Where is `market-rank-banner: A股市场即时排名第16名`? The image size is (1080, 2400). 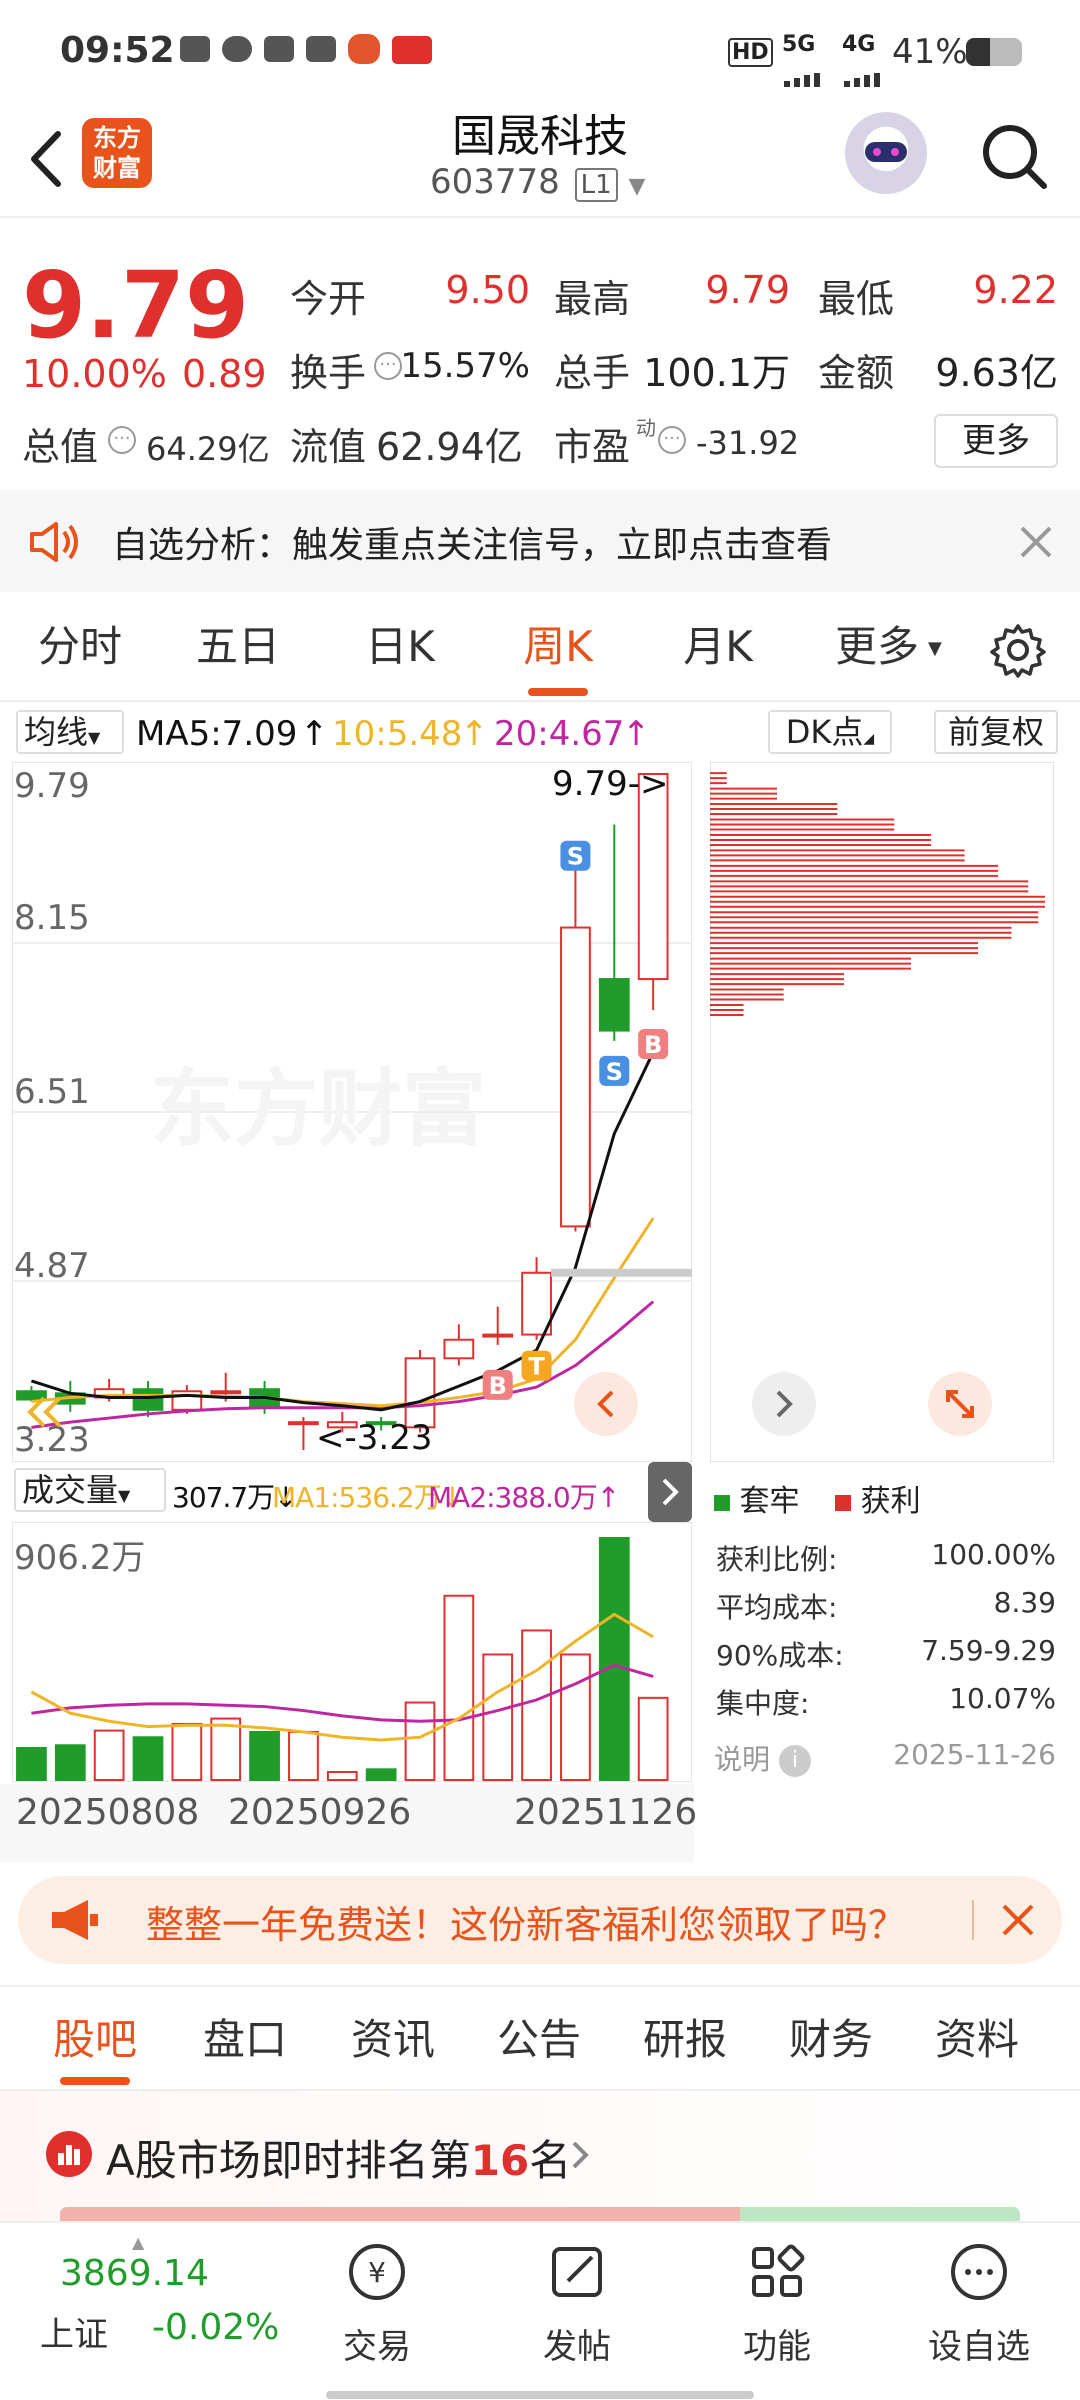
market-rank-banner: A股市场即时排名第16名 is located at coordinates (540, 2156).